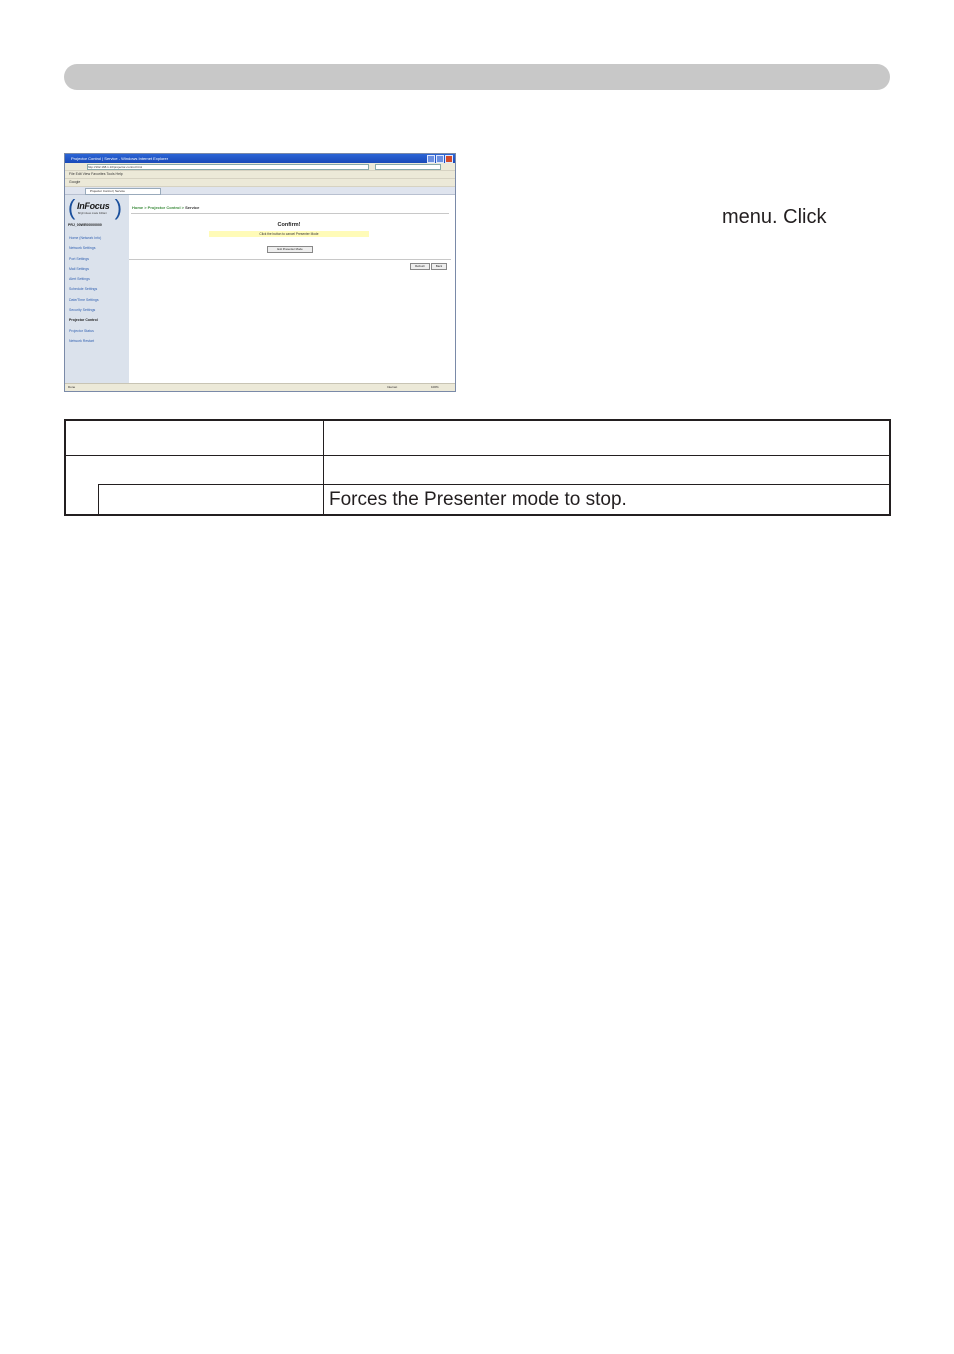  What do you see at coordinates (439, 266) in the screenshot?
I see `back-button: Back` at bounding box center [439, 266].